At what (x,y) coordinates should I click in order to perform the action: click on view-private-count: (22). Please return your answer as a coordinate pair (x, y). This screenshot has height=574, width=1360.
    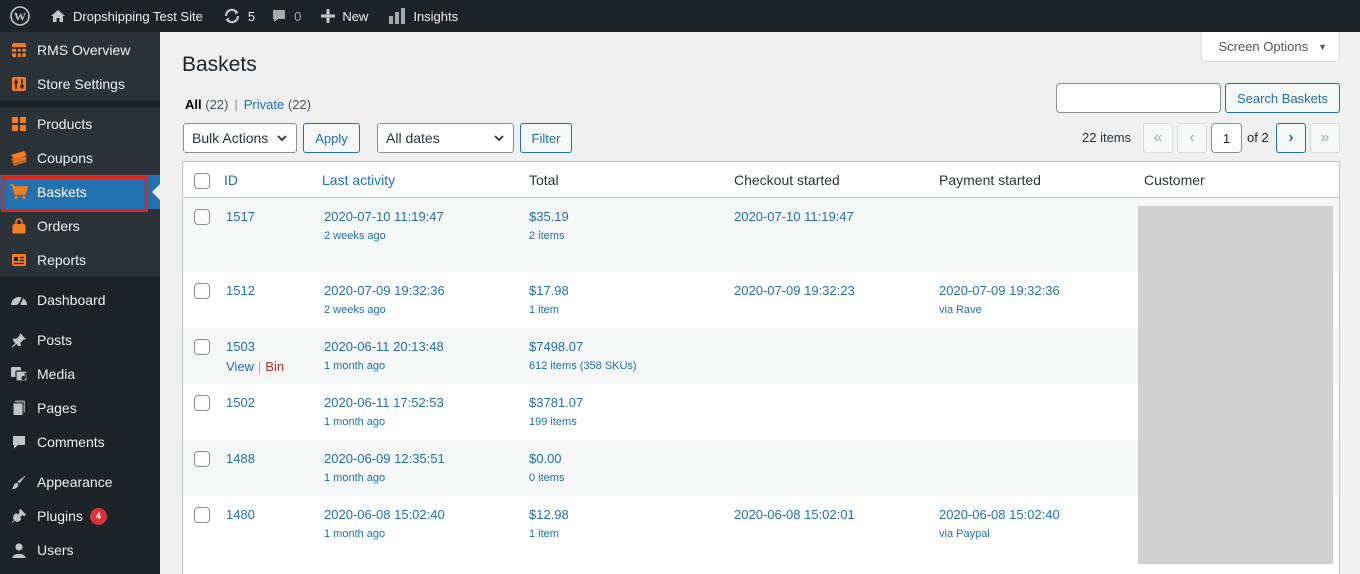
    Looking at the image, I should click on (299, 104).